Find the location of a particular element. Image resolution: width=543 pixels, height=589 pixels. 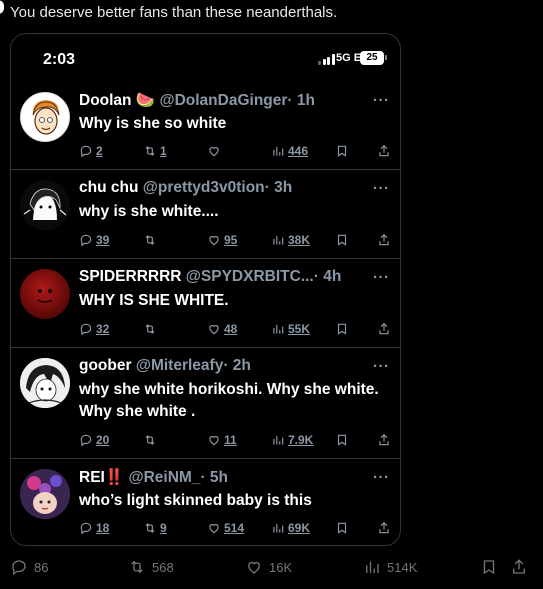

like-button: 48 is located at coordinates (222, 329).